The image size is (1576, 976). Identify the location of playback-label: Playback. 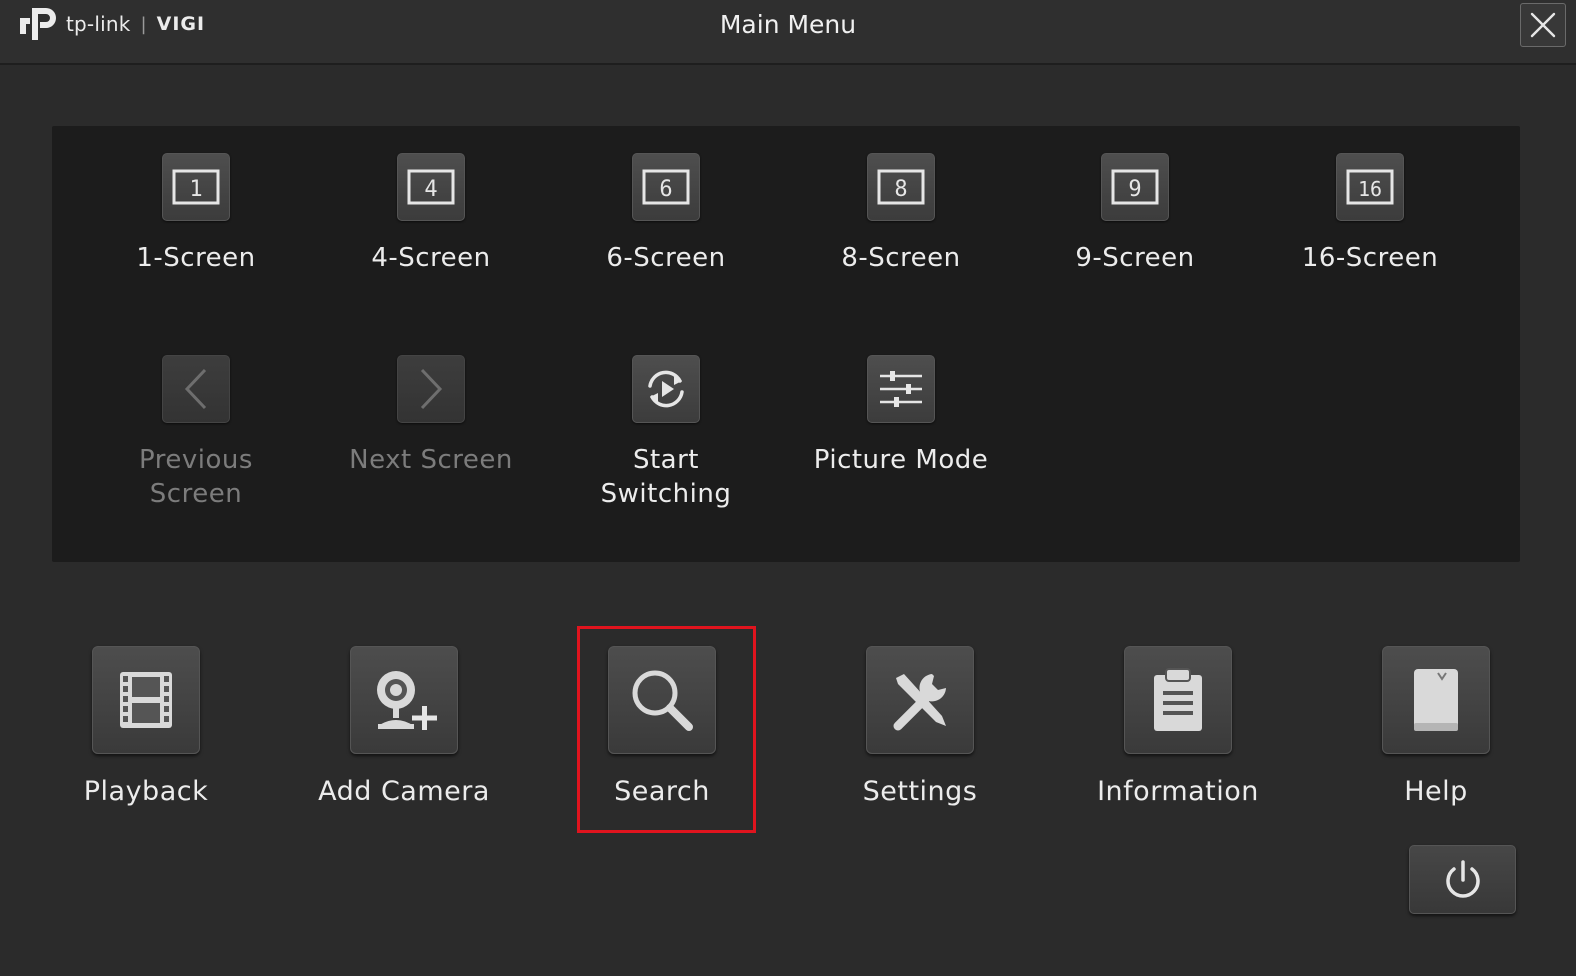
(146, 791).